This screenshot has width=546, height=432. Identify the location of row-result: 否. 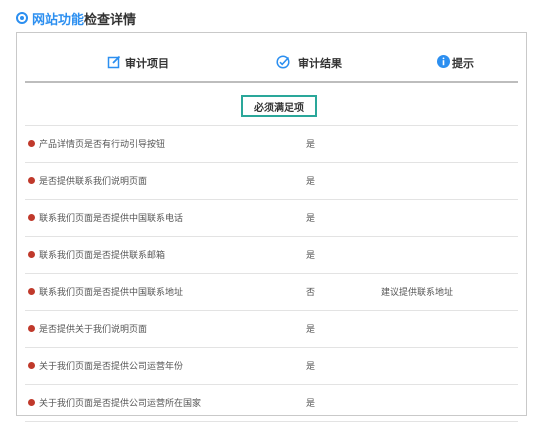
(311, 293).